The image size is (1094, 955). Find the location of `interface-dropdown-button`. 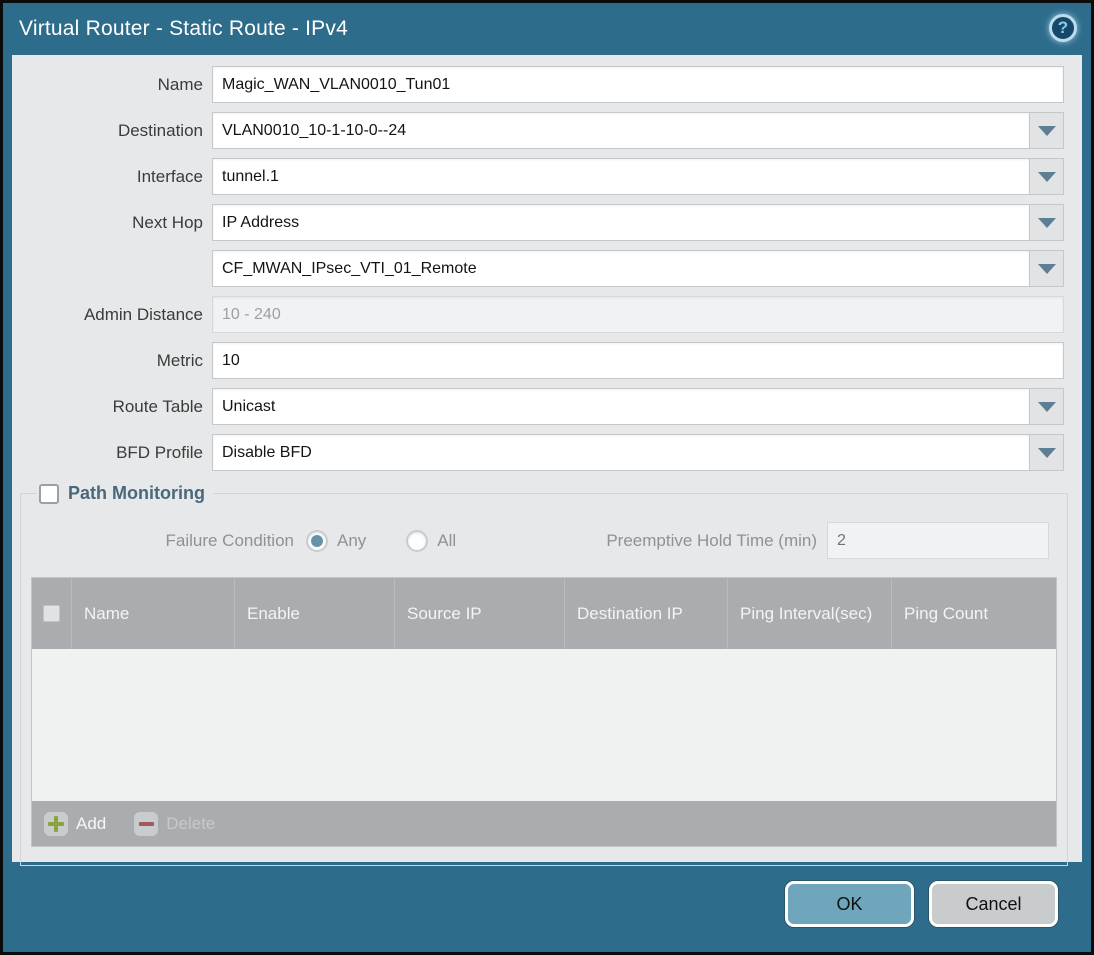

interface-dropdown-button is located at coordinates (1047, 176).